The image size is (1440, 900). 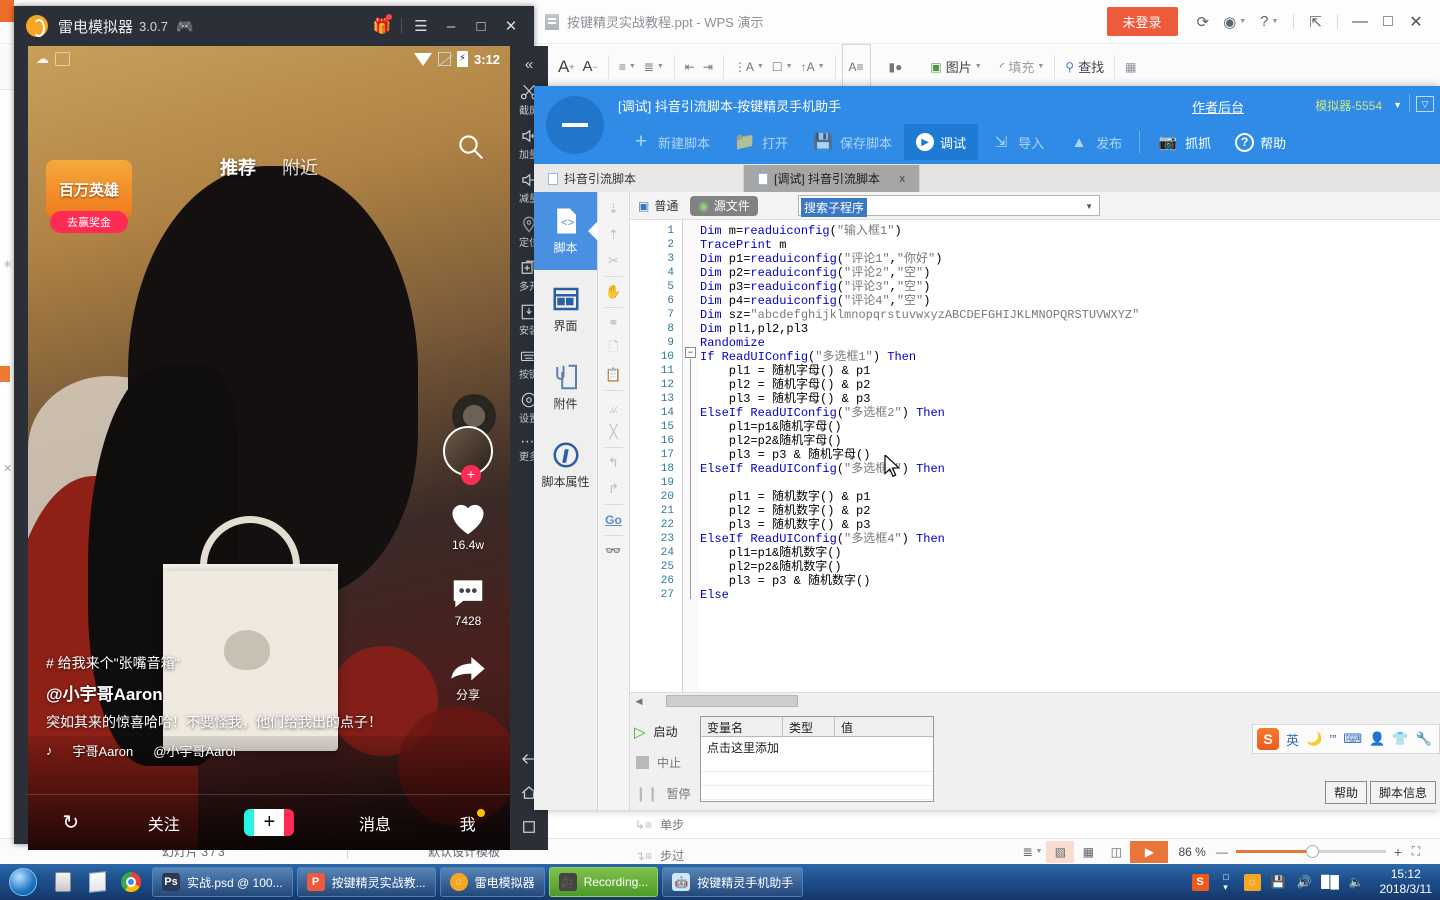 I want to click on code-line: 25 pl2=p2&随机数字(), so click(x=1035, y=567).